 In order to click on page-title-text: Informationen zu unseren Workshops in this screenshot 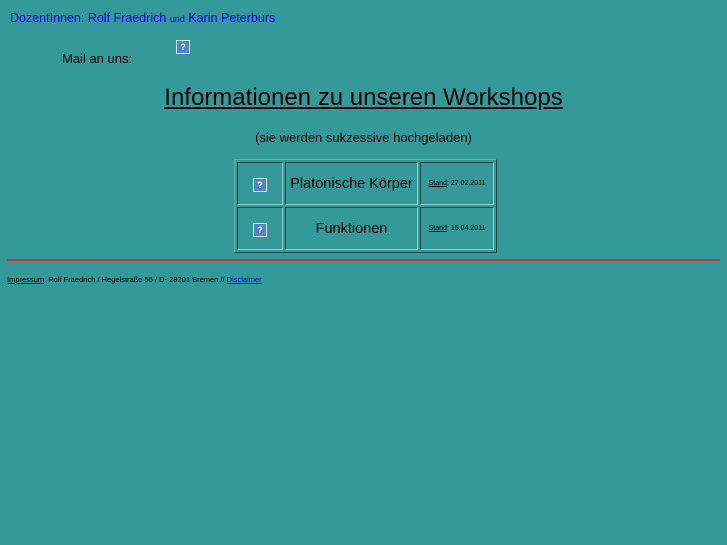, I will do `click(363, 97)`.